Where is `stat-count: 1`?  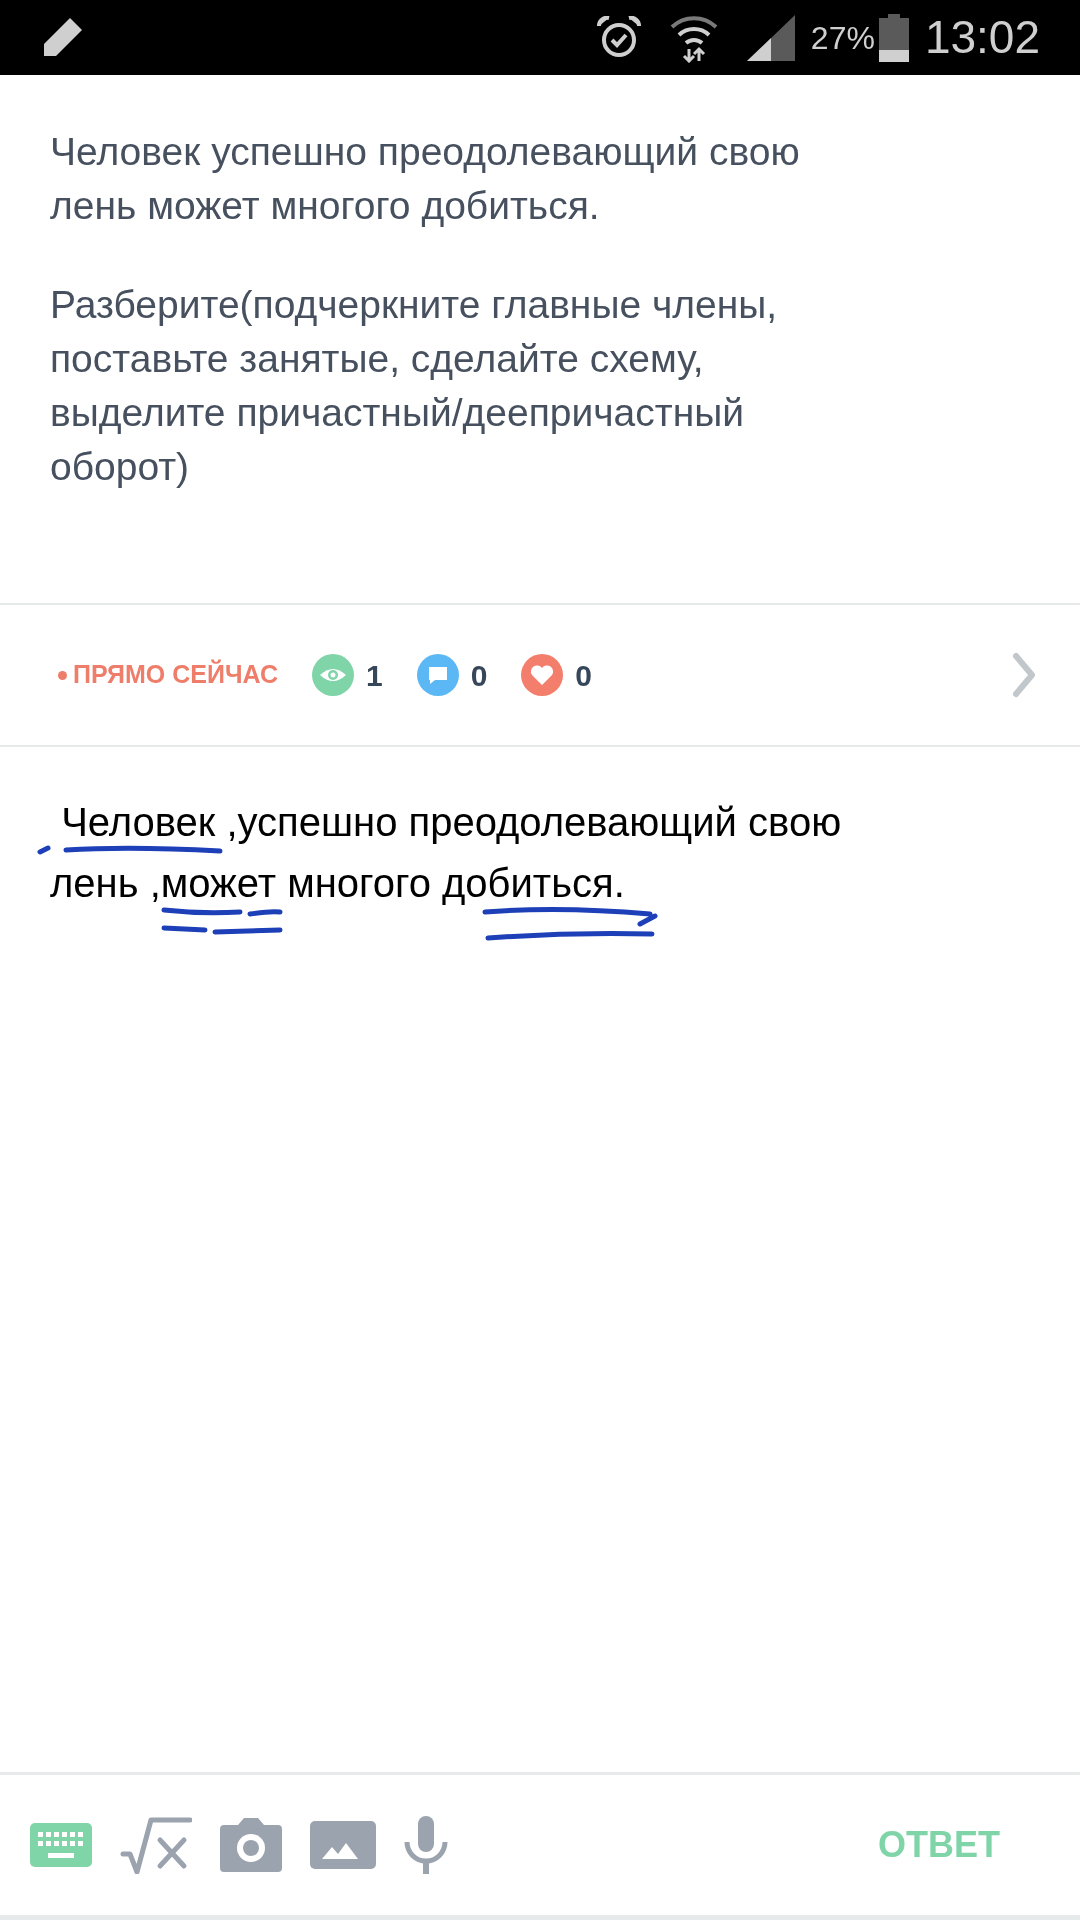 stat-count: 1 is located at coordinates (374, 675).